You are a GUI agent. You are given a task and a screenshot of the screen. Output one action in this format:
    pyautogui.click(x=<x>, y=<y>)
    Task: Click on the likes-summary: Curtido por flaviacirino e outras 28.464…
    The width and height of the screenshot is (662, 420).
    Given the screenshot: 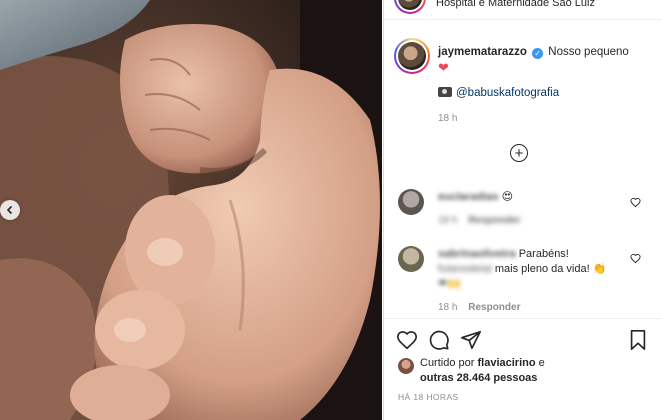 What is the action you would take?
    pyautogui.click(x=482, y=371)
    